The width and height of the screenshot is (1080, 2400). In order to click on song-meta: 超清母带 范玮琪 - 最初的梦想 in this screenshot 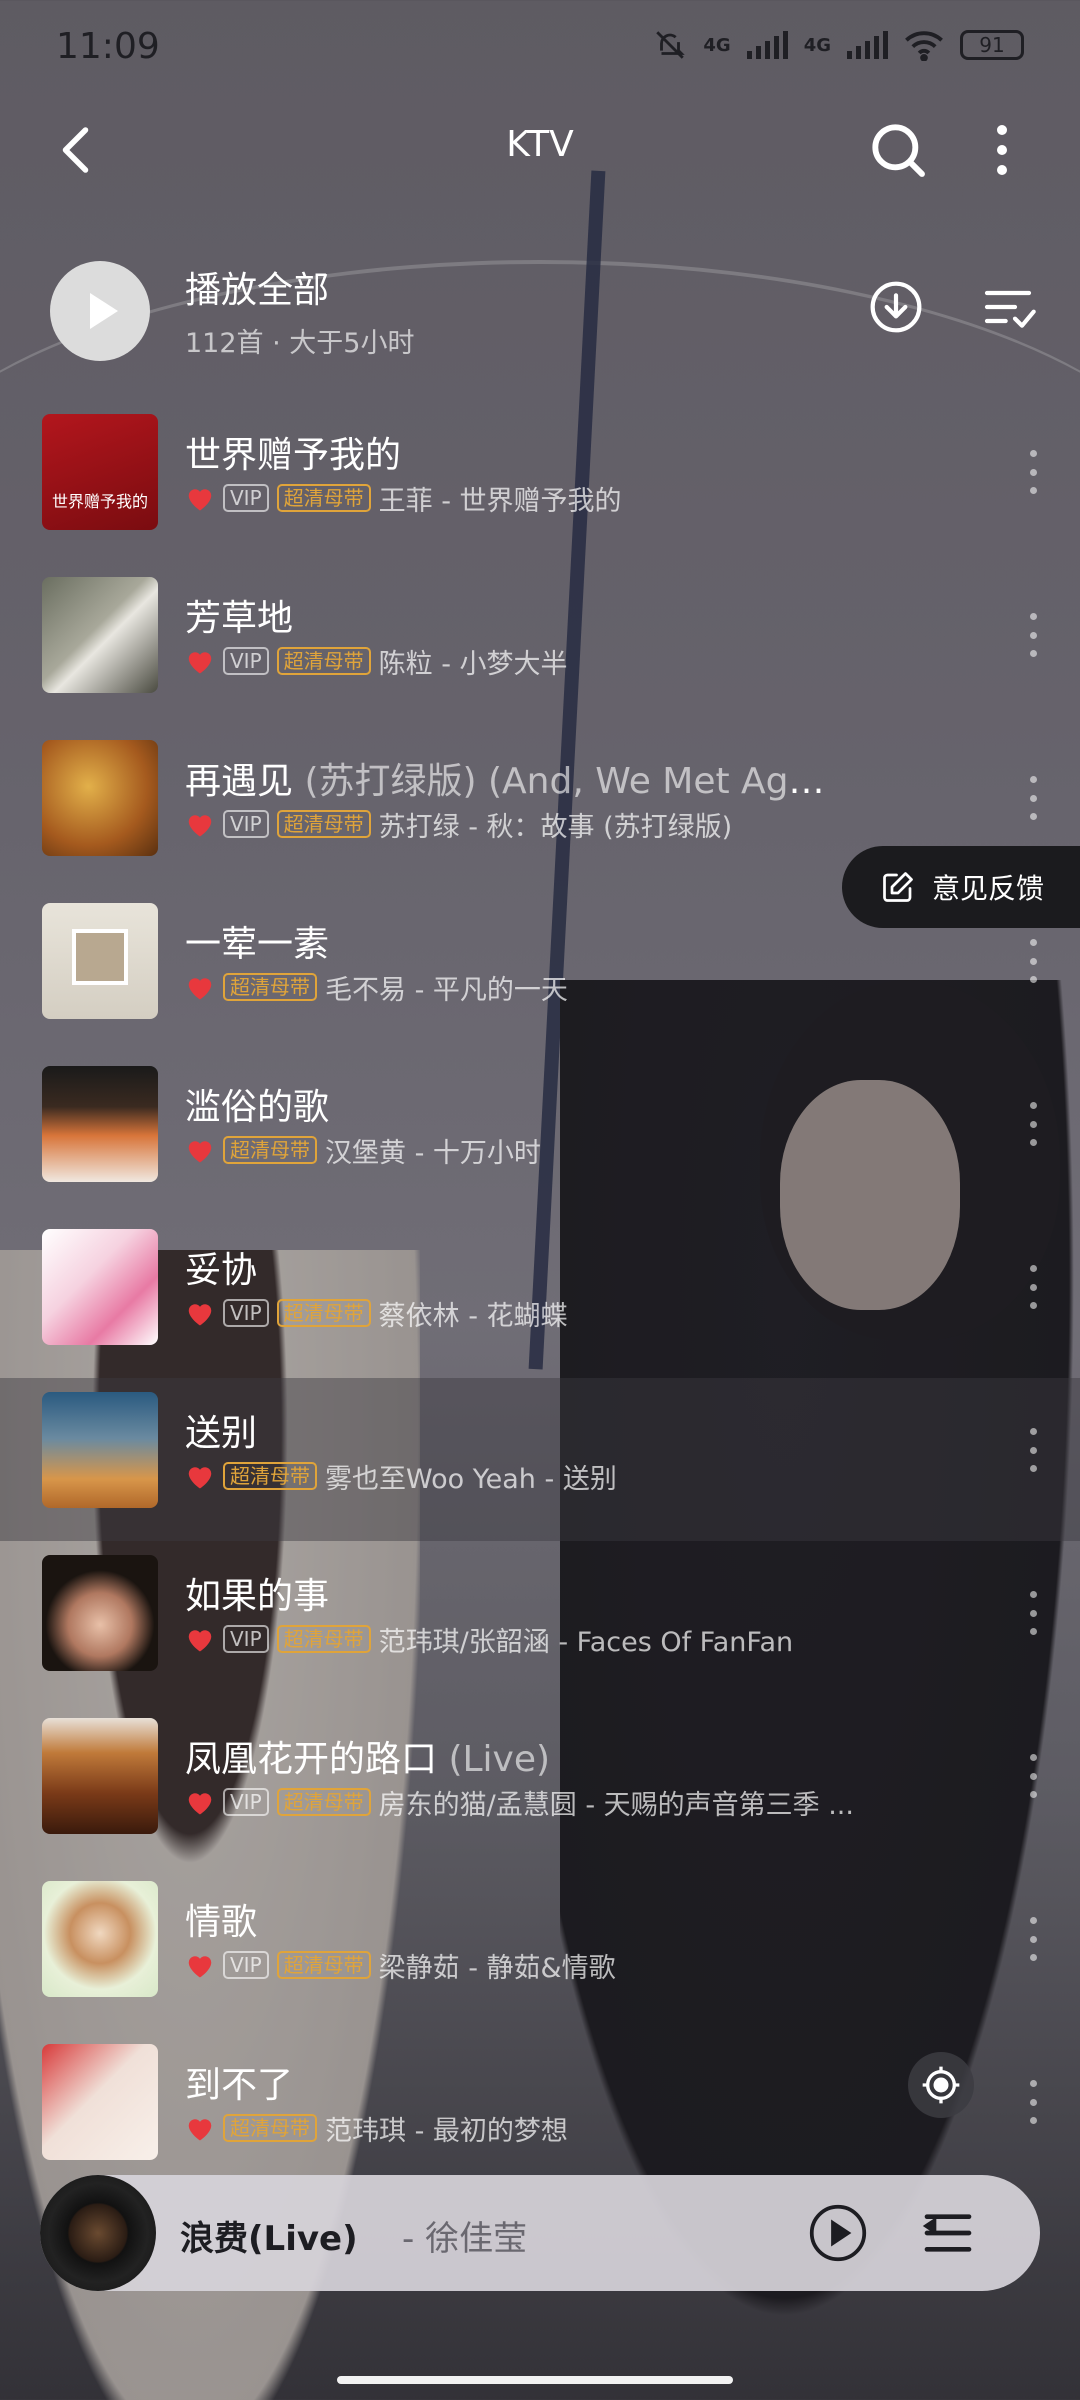, I will do `click(376, 2128)`.